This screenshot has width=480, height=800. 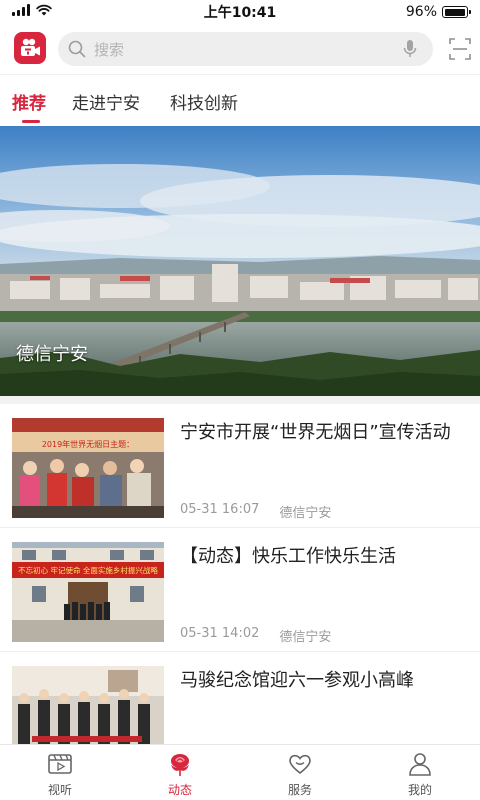 I want to click on news-meta: 05-31 16:07 德信宁安, so click(x=255, y=511).